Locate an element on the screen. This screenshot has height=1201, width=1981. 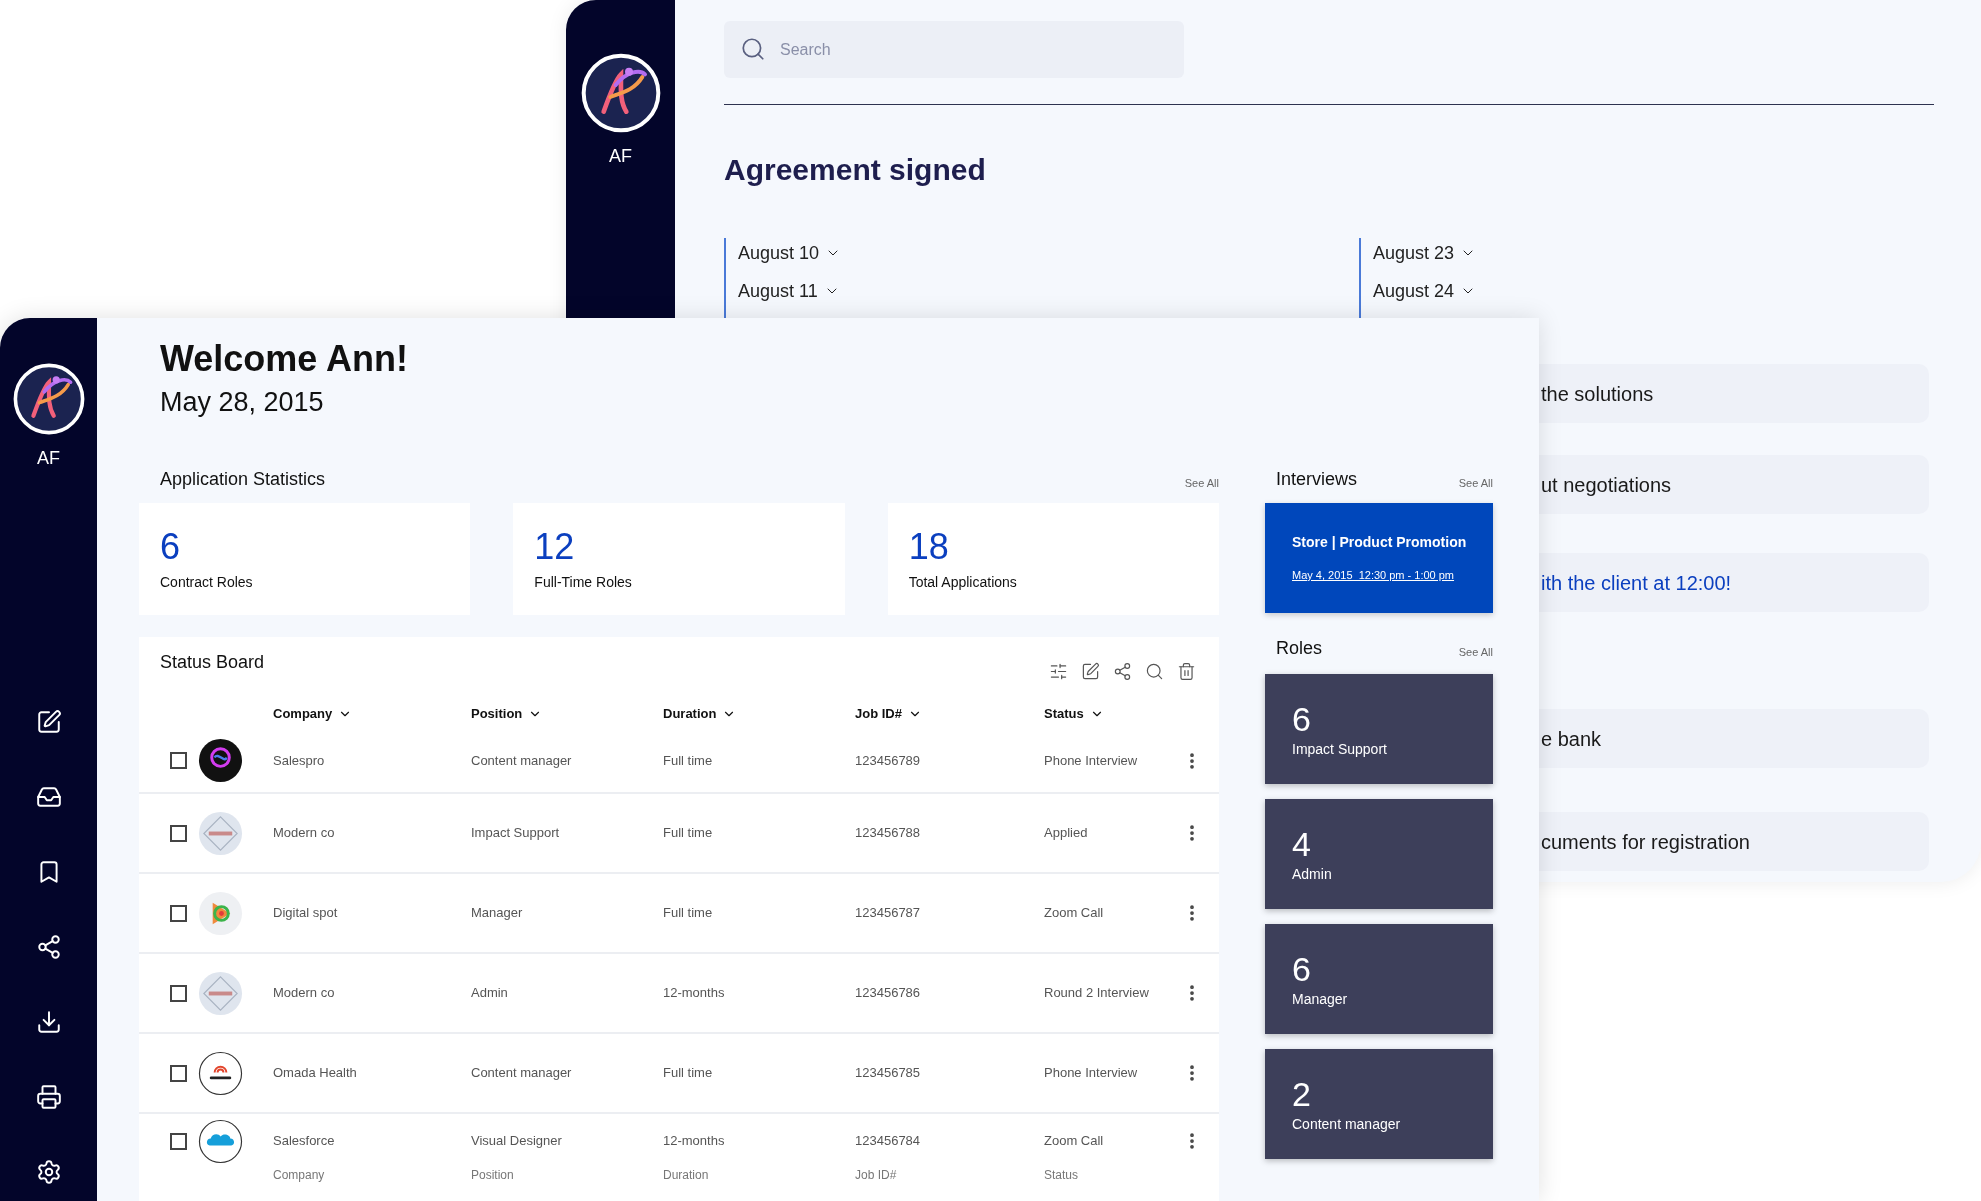
current-date: May 28, 2015 is located at coordinates (242, 402).